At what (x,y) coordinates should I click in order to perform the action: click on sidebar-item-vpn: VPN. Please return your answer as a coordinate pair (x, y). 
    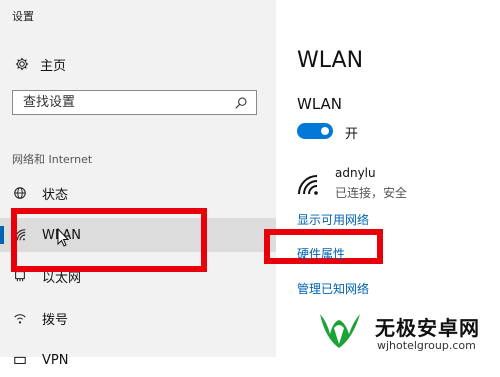
    Looking at the image, I should click on (138, 360).